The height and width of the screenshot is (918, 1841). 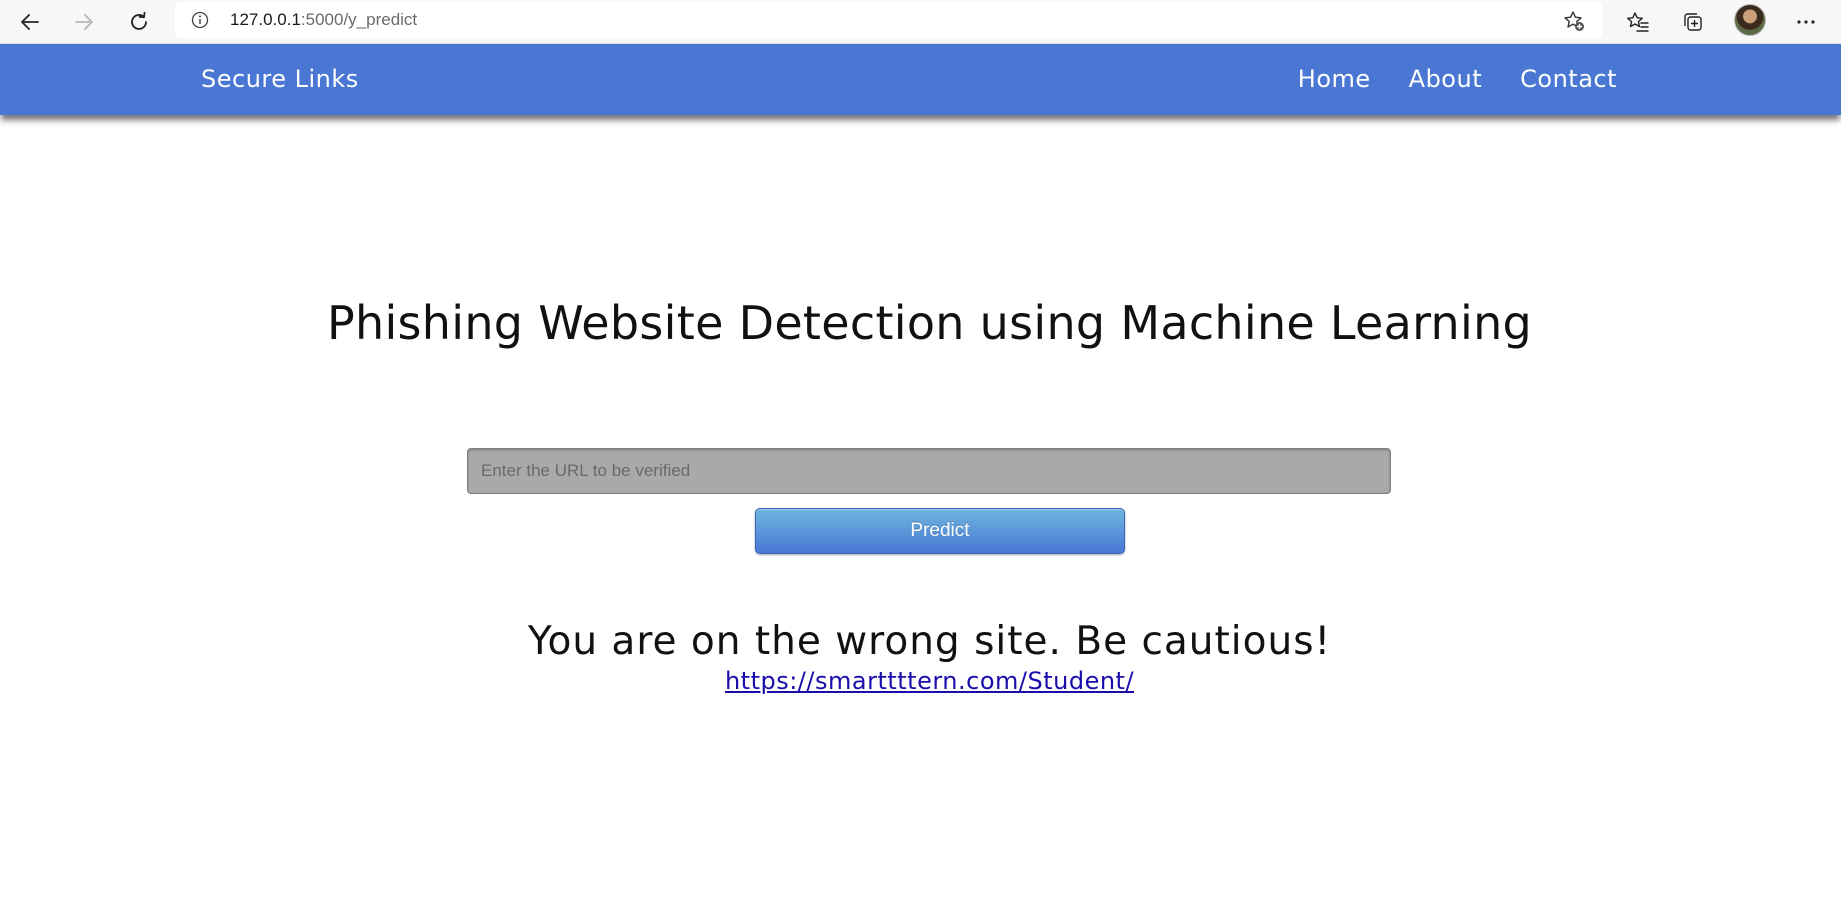 What do you see at coordinates (1574, 21) in the screenshot?
I see `add-favorite-icon` at bounding box center [1574, 21].